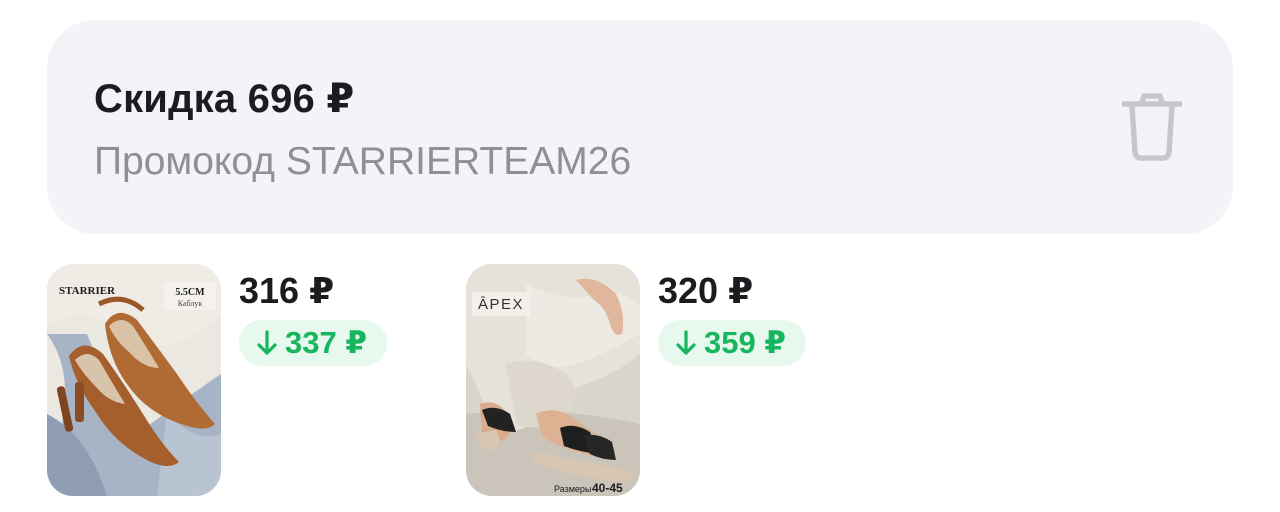 This screenshot has height=512, width=1280. Describe the element at coordinates (287, 290) in the screenshot. I see `product-price-1: 316 ₽` at that location.